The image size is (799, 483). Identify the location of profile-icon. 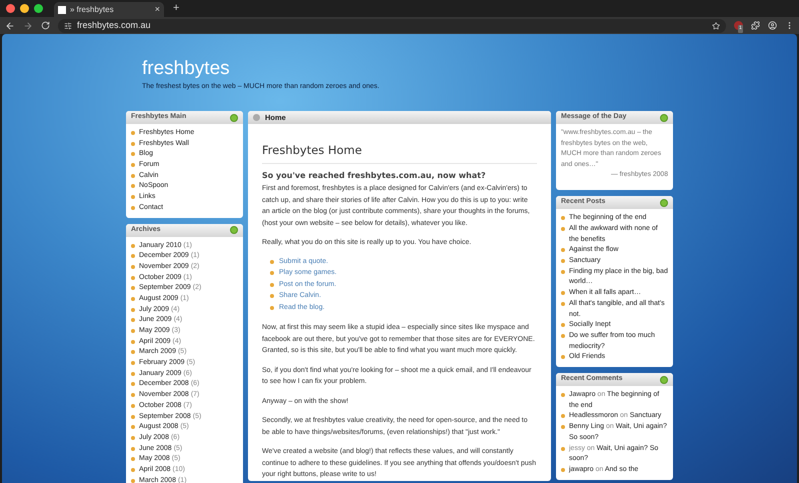
(772, 25).